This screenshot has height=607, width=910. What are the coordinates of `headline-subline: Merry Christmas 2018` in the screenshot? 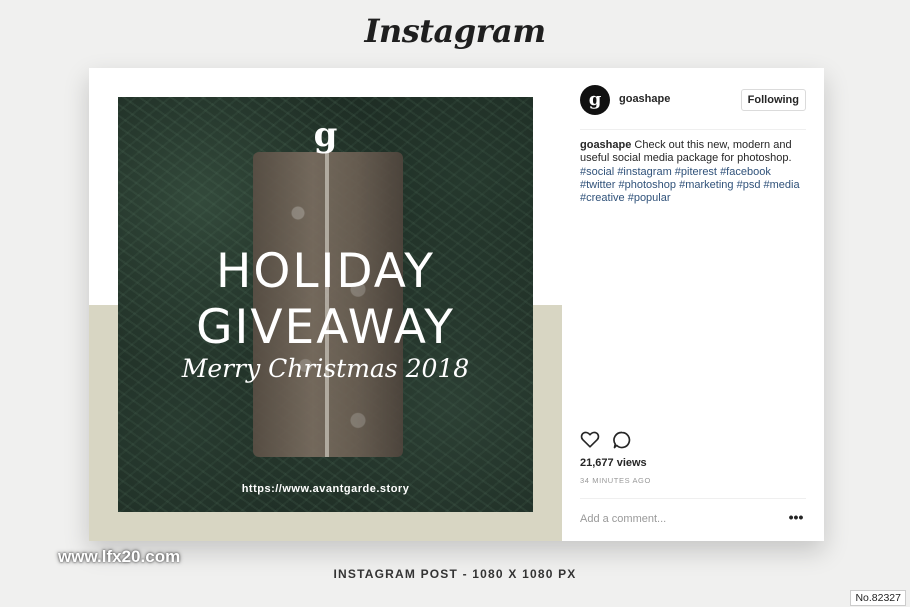 It's located at (325, 368).